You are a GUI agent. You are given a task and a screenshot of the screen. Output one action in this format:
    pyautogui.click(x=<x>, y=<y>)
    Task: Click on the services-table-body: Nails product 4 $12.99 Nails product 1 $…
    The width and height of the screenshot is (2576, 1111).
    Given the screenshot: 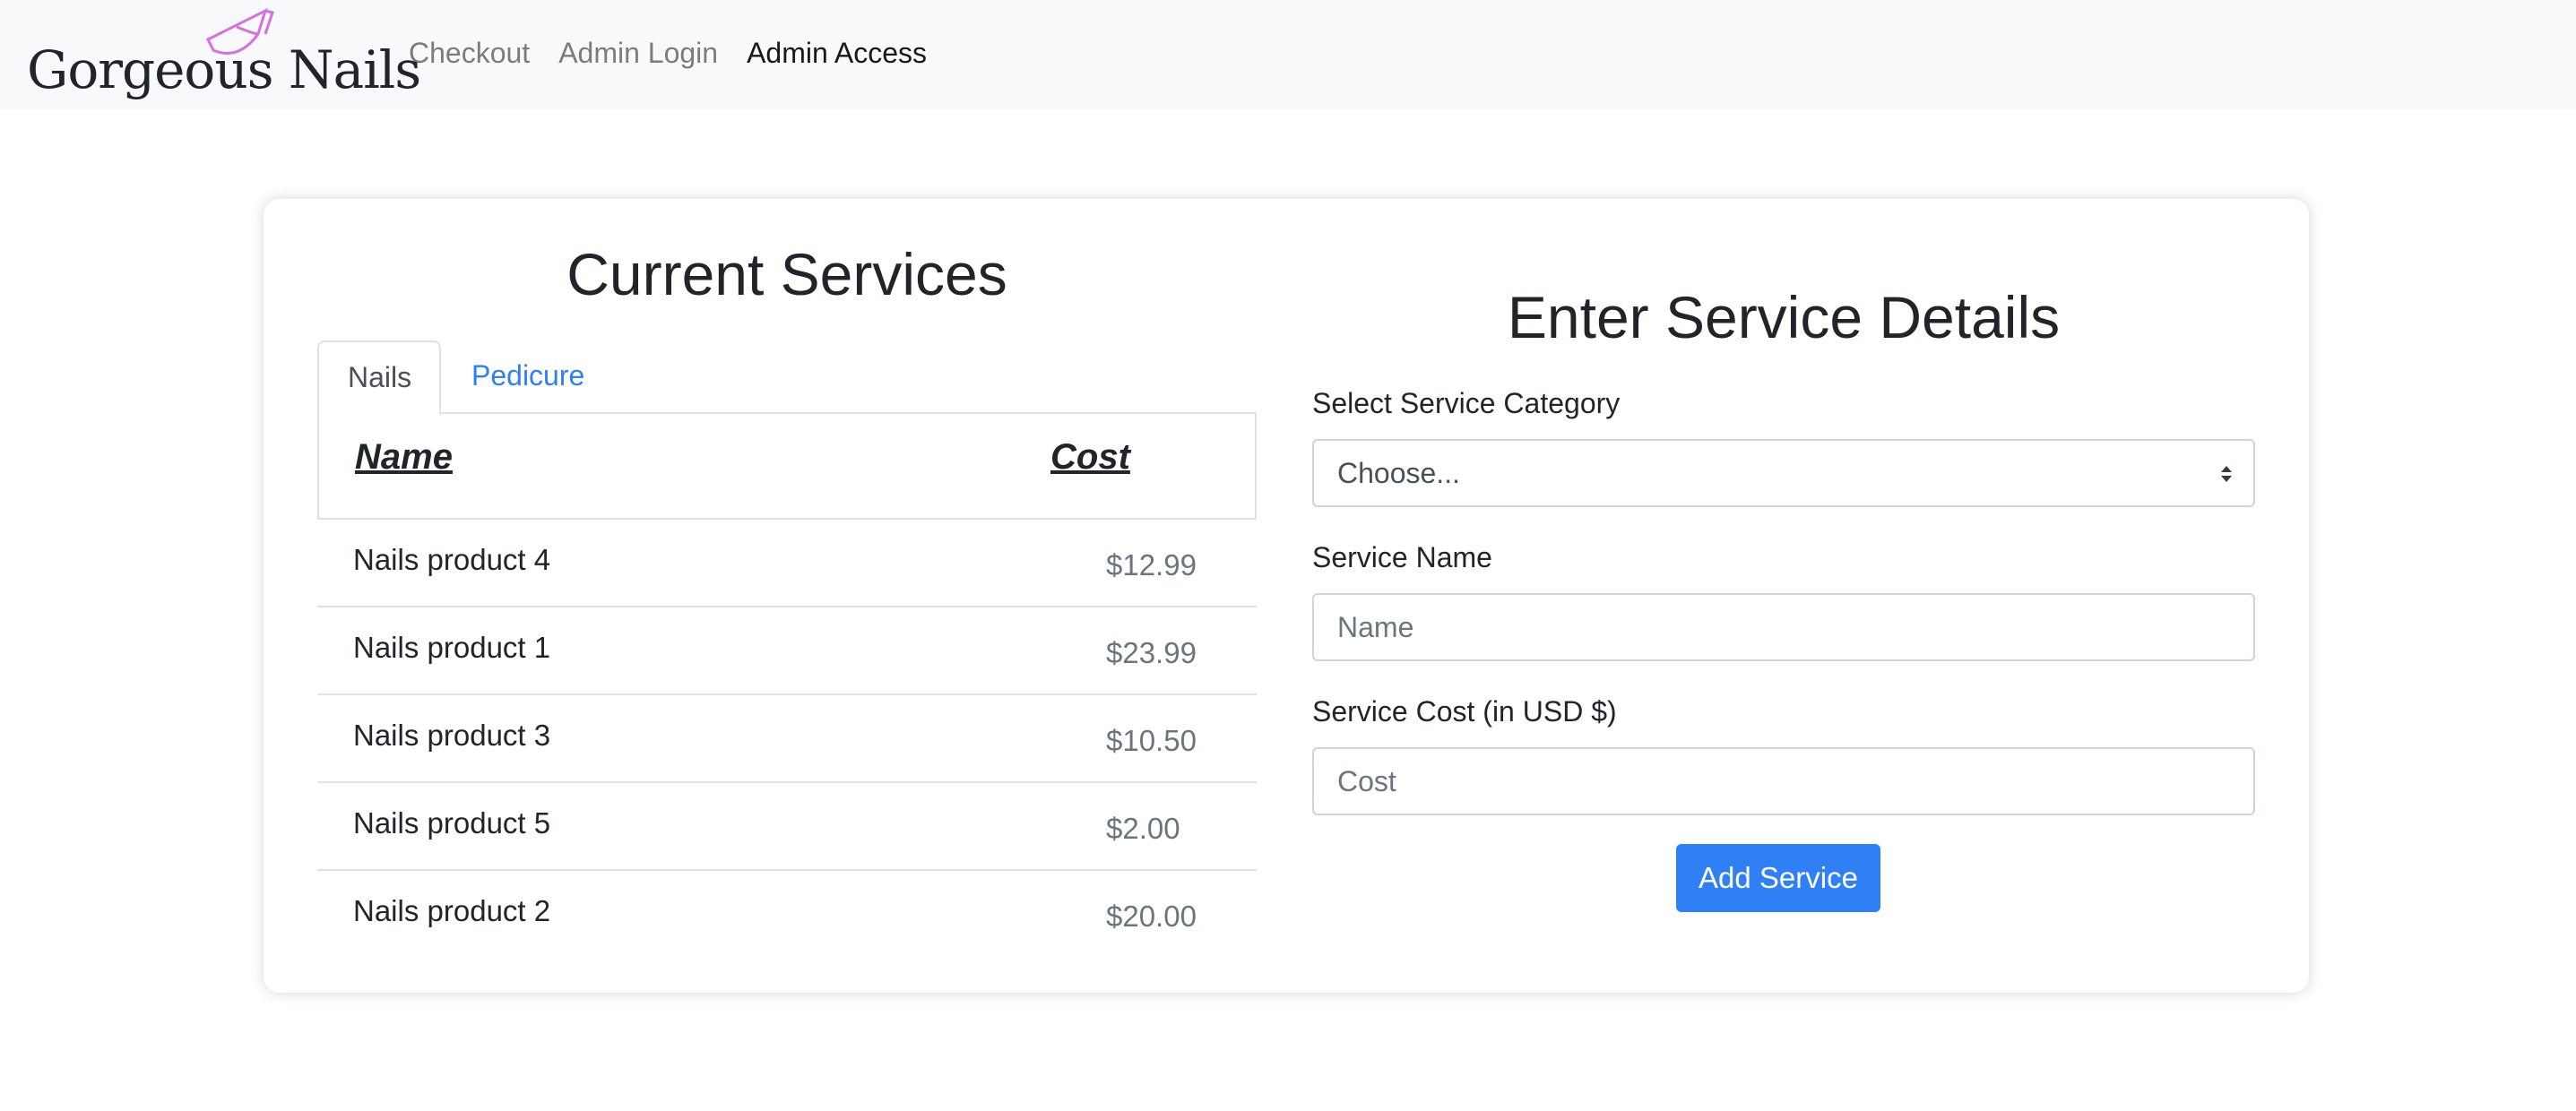 What is the action you would take?
    pyautogui.click(x=787, y=739)
    